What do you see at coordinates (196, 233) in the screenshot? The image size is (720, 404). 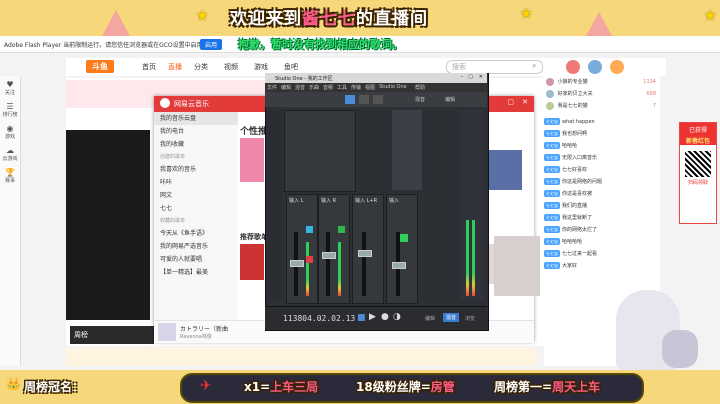 I see `ne-item-fav: 今天从《鱼手语》` at bounding box center [196, 233].